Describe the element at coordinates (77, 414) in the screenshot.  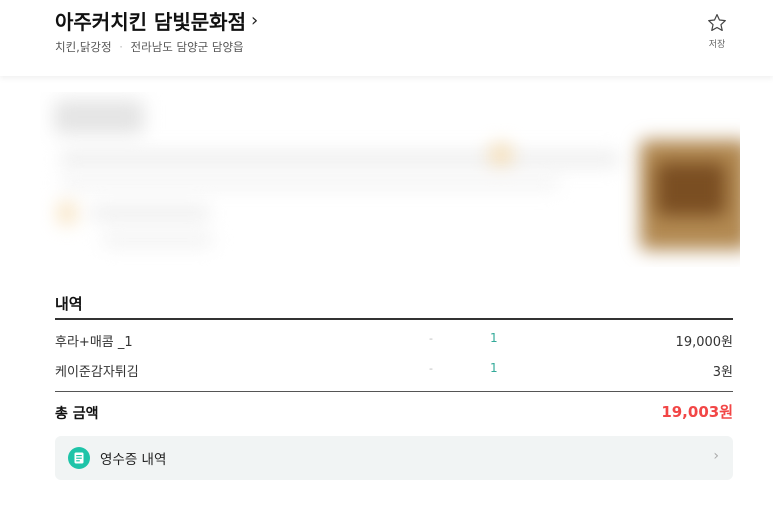
I see `total-label: 총 금액` at that location.